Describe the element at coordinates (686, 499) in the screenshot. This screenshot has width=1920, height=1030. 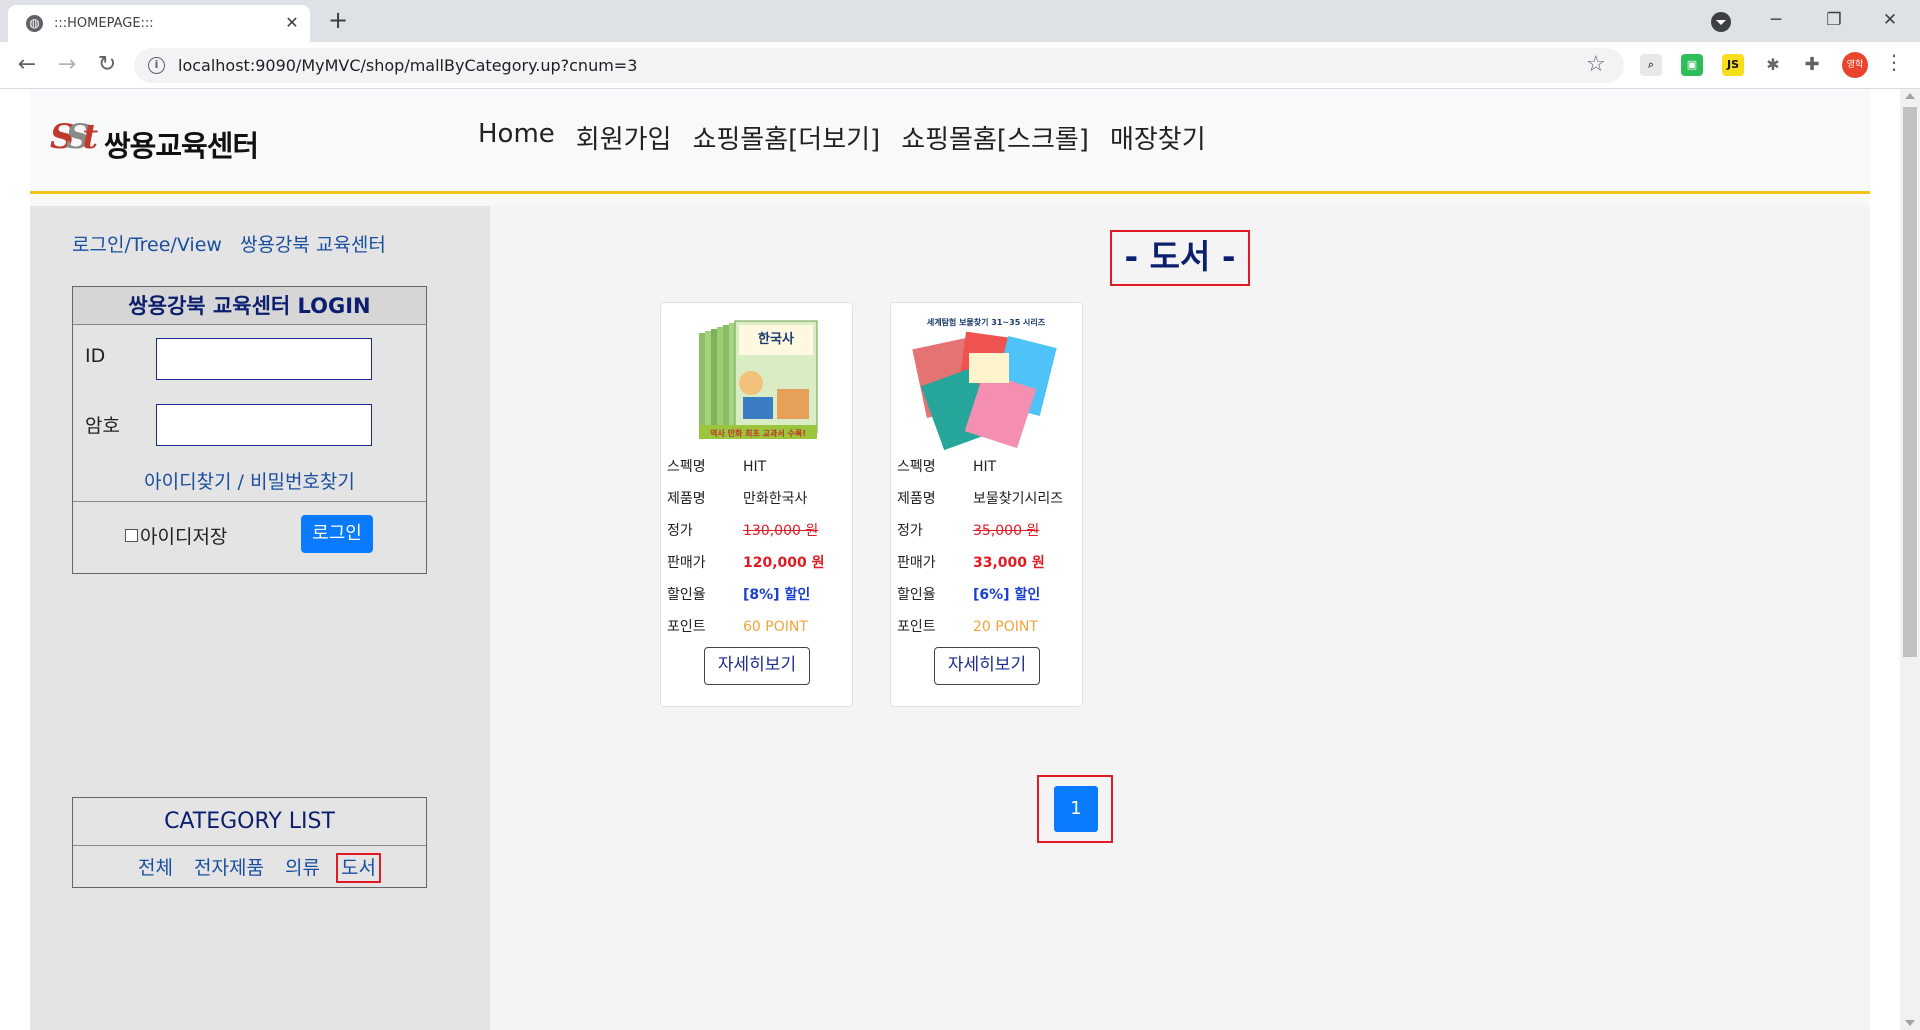
I see `name-label: 제품명` at that location.